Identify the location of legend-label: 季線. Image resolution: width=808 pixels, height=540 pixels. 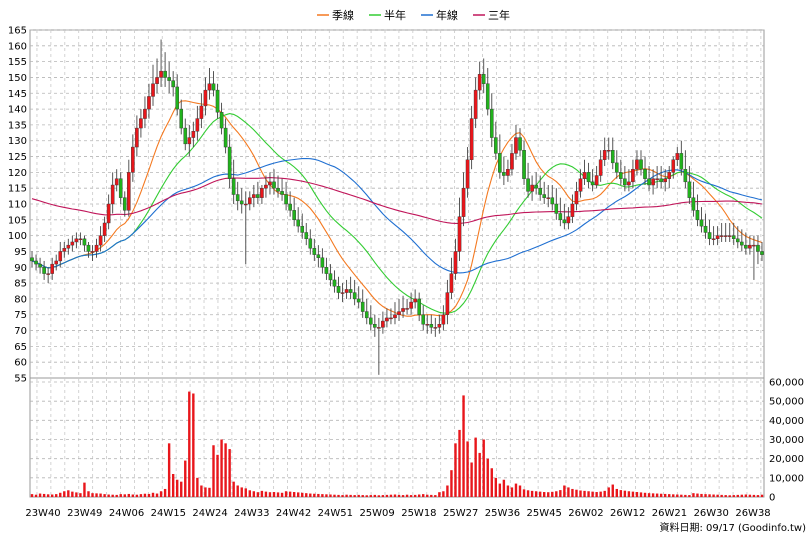
(343, 15).